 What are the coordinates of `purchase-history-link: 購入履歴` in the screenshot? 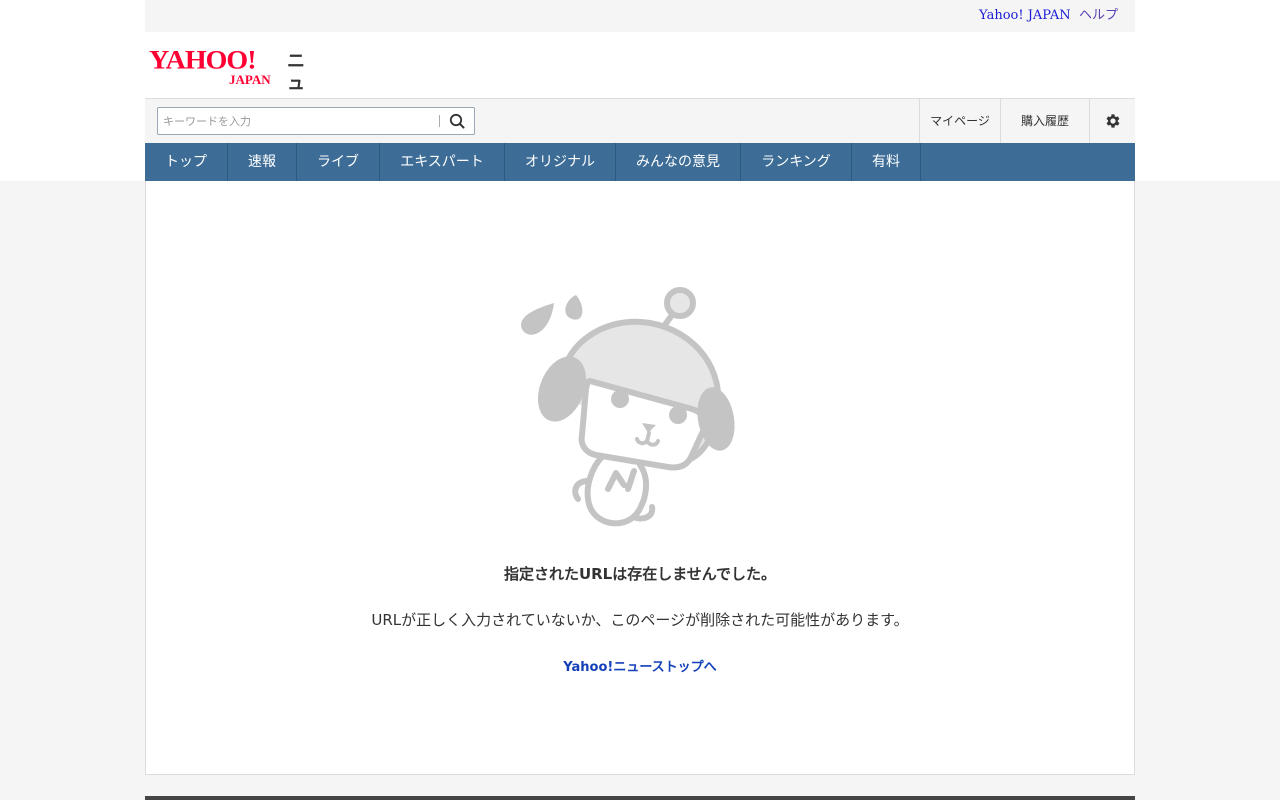 It's located at (1044, 121).